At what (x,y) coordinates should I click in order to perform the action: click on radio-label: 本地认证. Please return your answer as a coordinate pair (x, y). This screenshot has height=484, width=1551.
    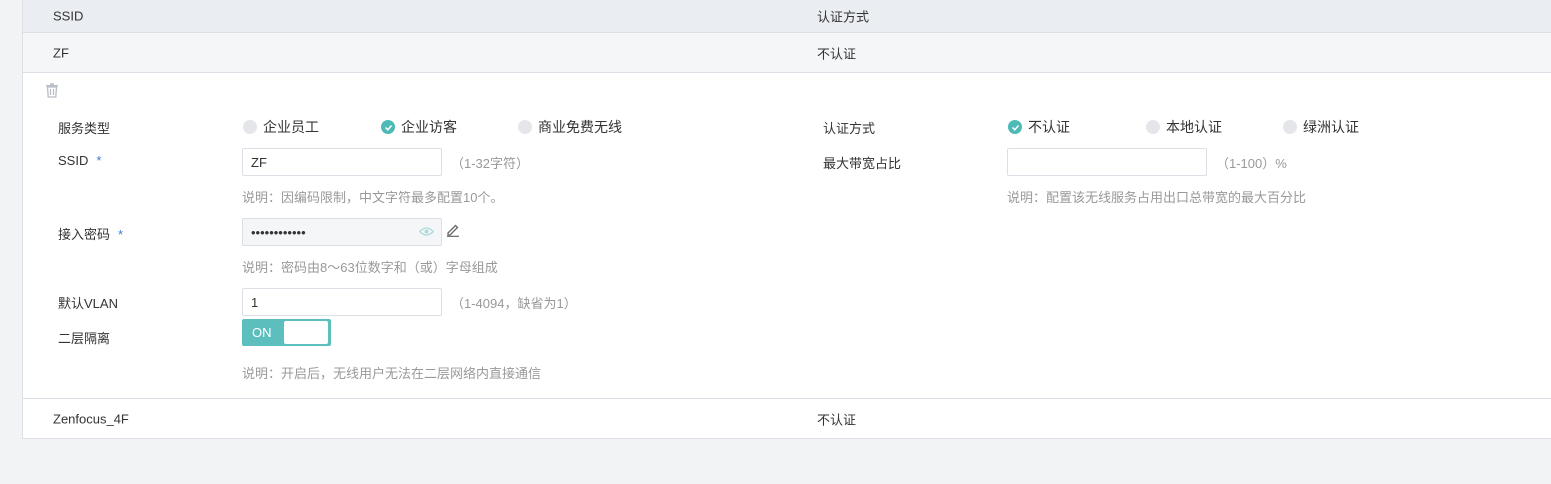
    Looking at the image, I should click on (1194, 127).